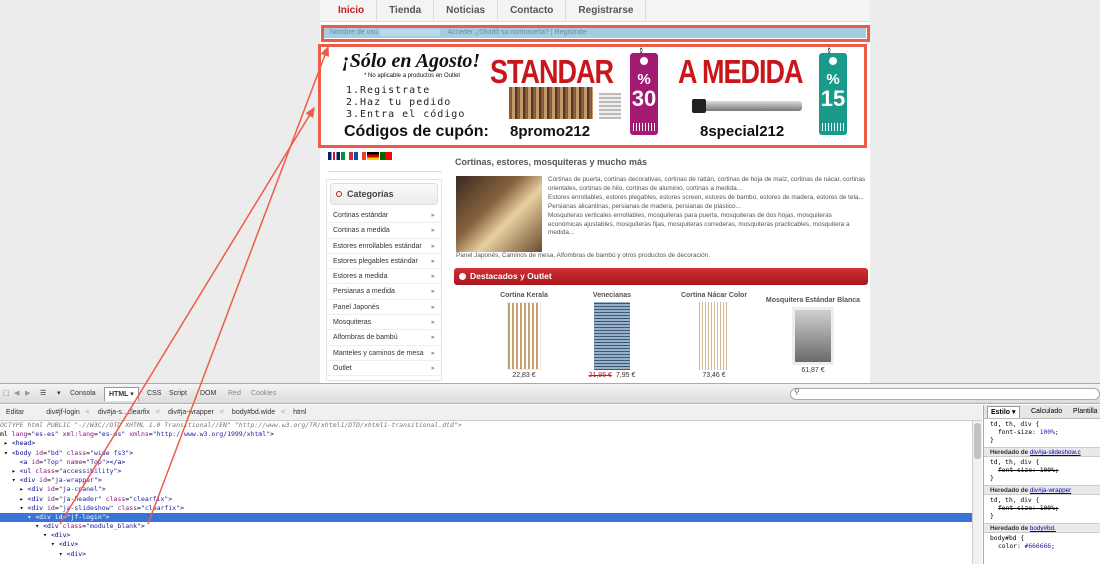  Describe the element at coordinates (121, 394) in the screenshot. I see `tab-html: HTML ▾` at that location.